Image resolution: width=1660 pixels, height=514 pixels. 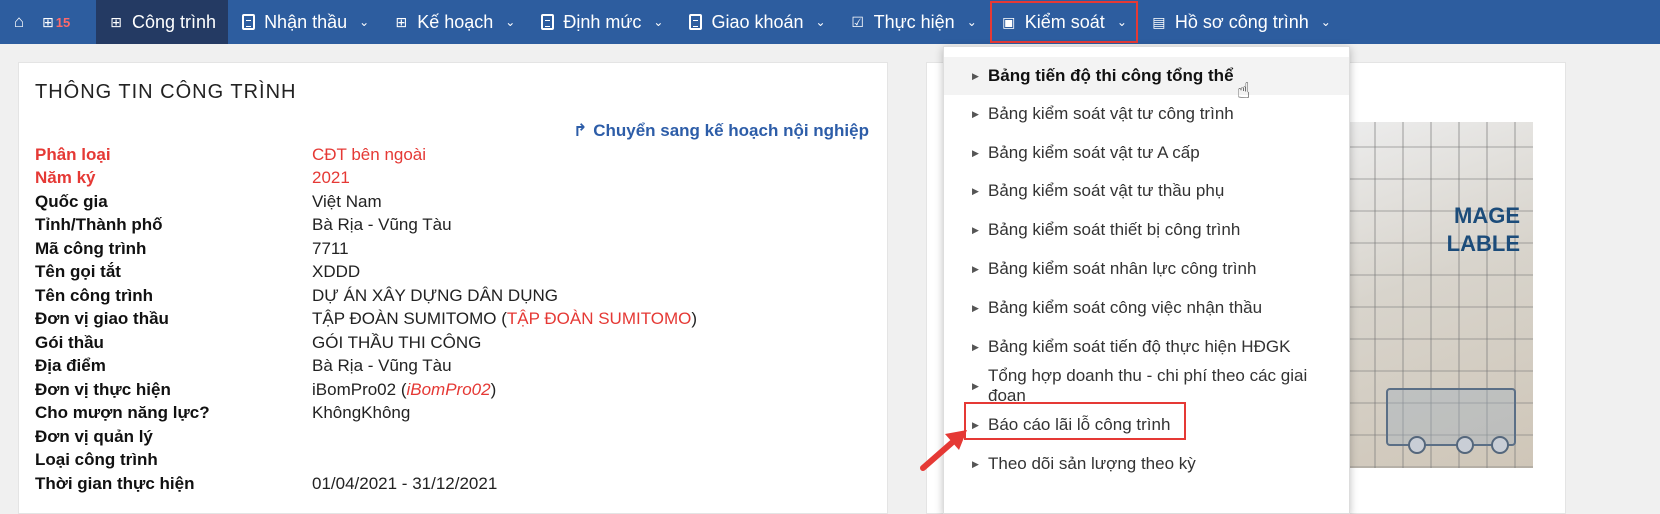 What do you see at coordinates (69, 342) in the screenshot?
I see `row-label: Gói thầu` at bounding box center [69, 342].